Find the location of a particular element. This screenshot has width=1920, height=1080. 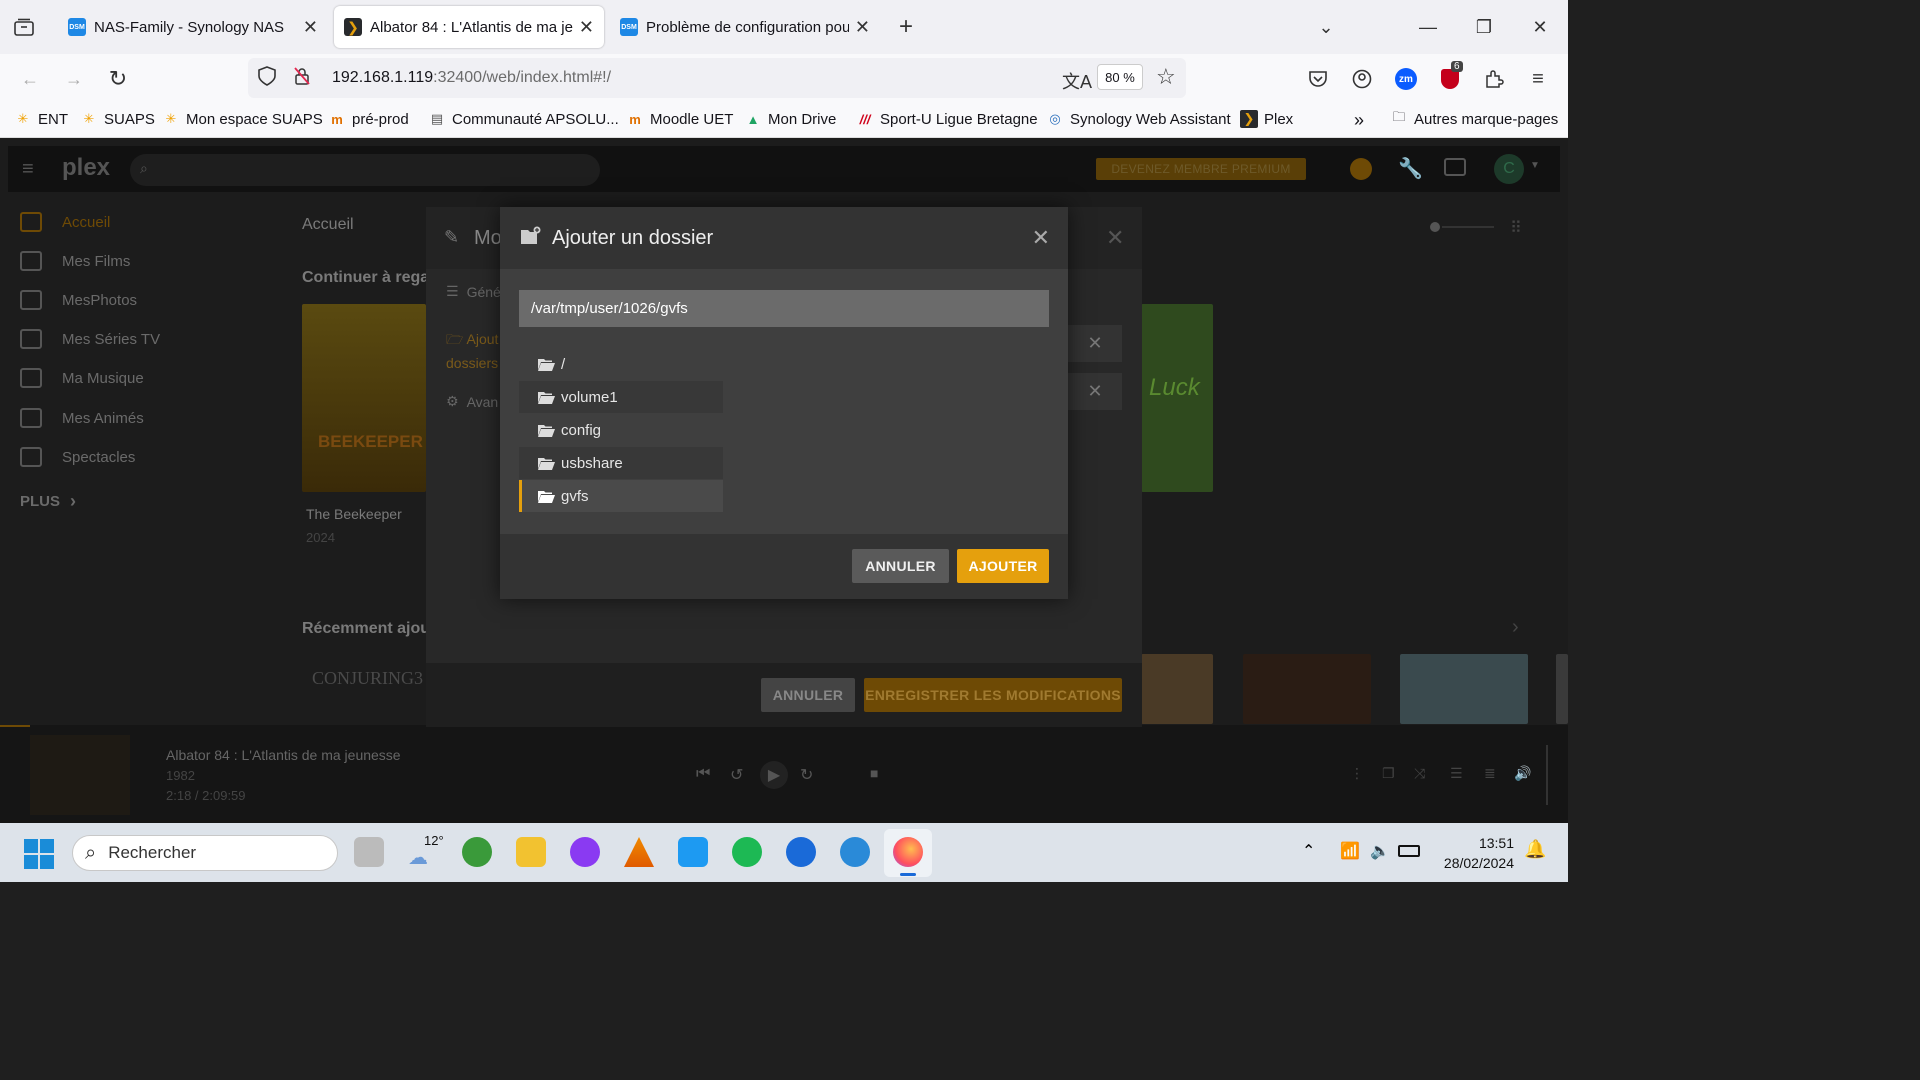

sidebar-item-accueil: Accueil is located at coordinates (65, 222).